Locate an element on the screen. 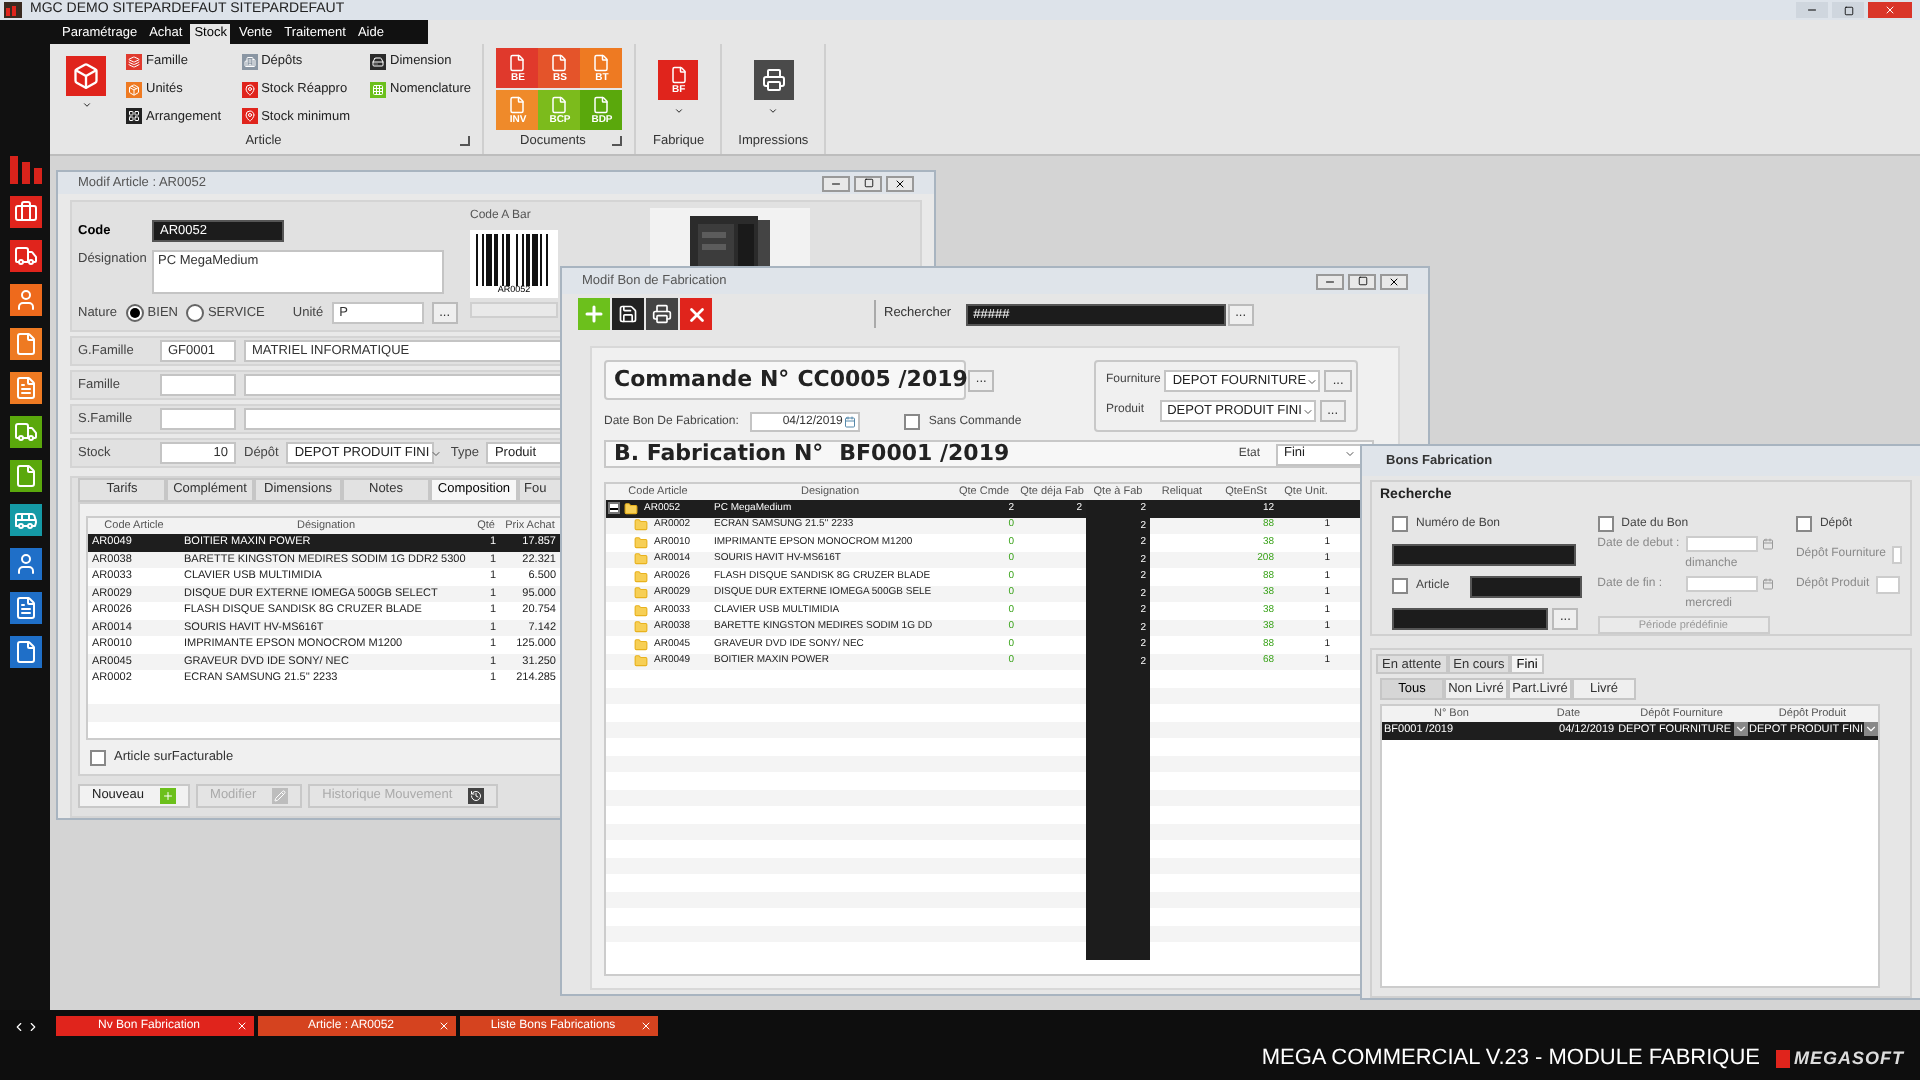 Image resolution: width=1920 pixels, height=1080 pixels. clock-icon is located at coordinates (476, 796).